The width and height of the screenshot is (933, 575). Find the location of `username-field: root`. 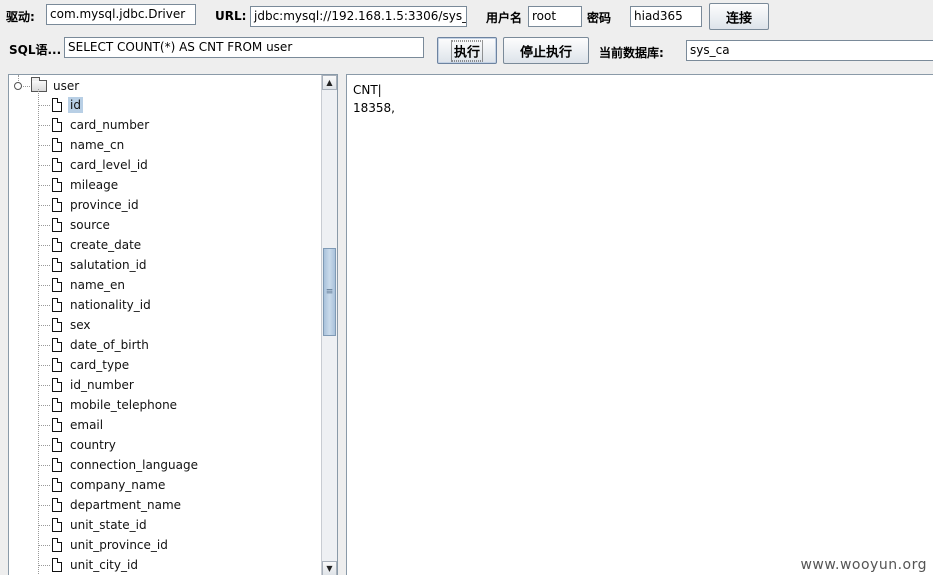

username-field: root is located at coordinates (555, 16).